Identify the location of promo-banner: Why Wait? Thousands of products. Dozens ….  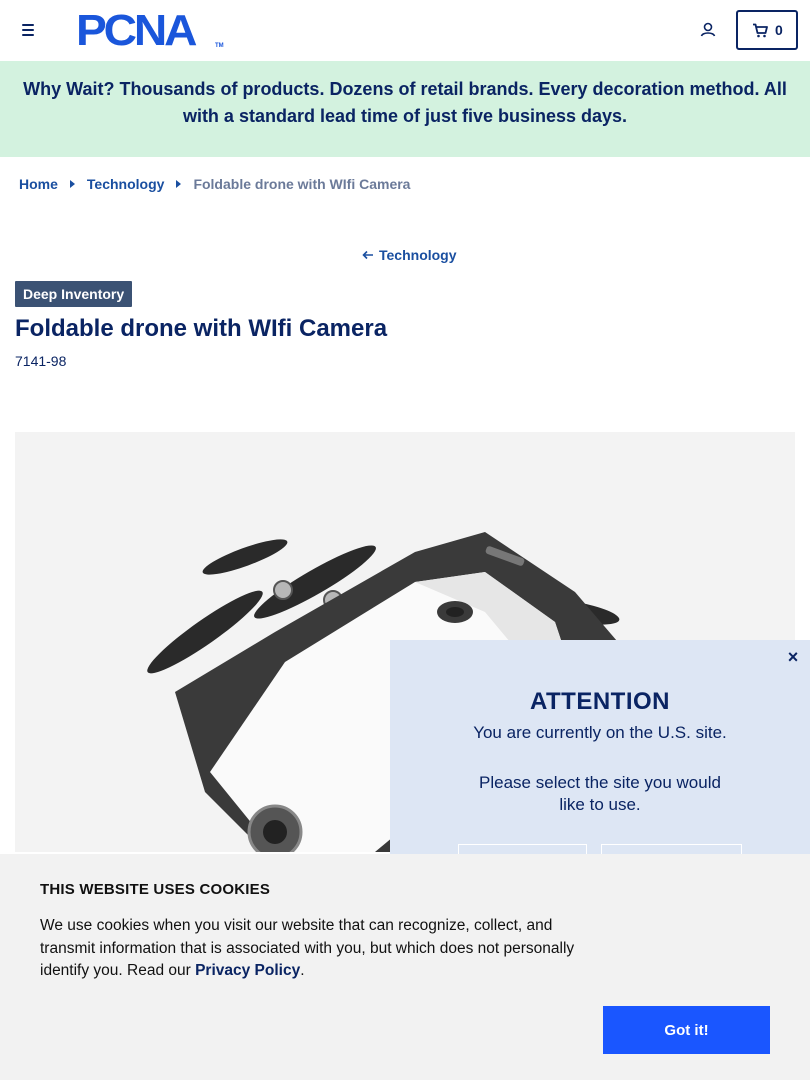
(405, 109).